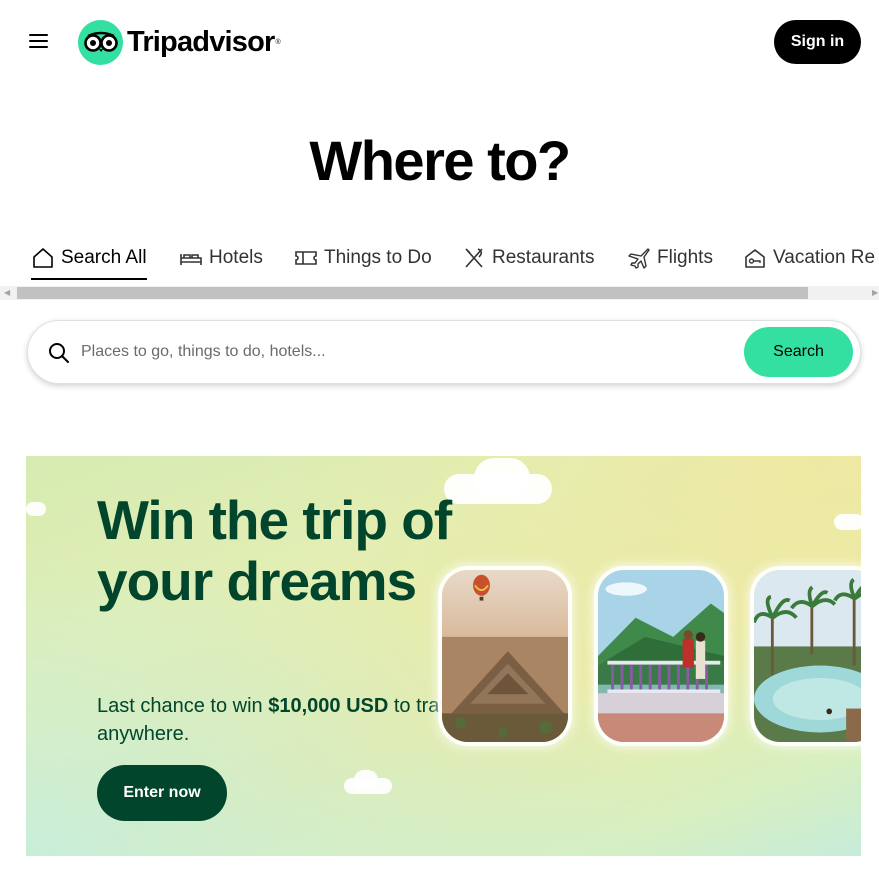  Describe the element at coordinates (805, 656) in the screenshot. I see `palm-pool-photo` at that location.